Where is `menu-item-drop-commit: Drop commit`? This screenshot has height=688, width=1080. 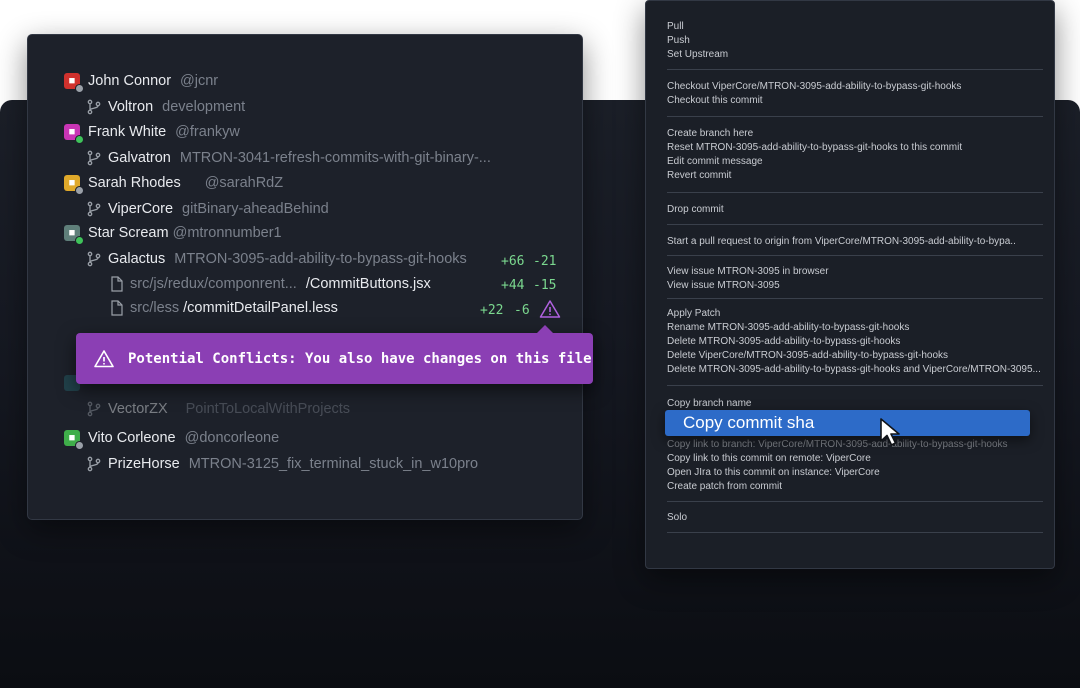 menu-item-drop-commit: Drop commit is located at coordinates (695, 209).